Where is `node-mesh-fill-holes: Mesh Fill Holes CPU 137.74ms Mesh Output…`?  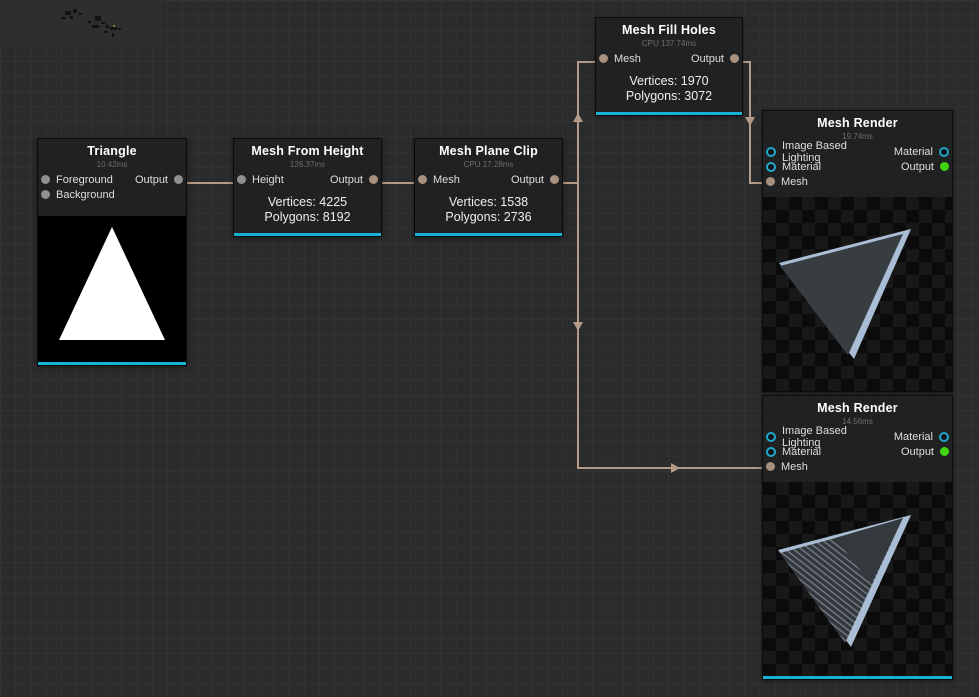 node-mesh-fill-holes: Mesh Fill Holes CPU 137.74ms Mesh Output… is located at coordinates (669, 66).